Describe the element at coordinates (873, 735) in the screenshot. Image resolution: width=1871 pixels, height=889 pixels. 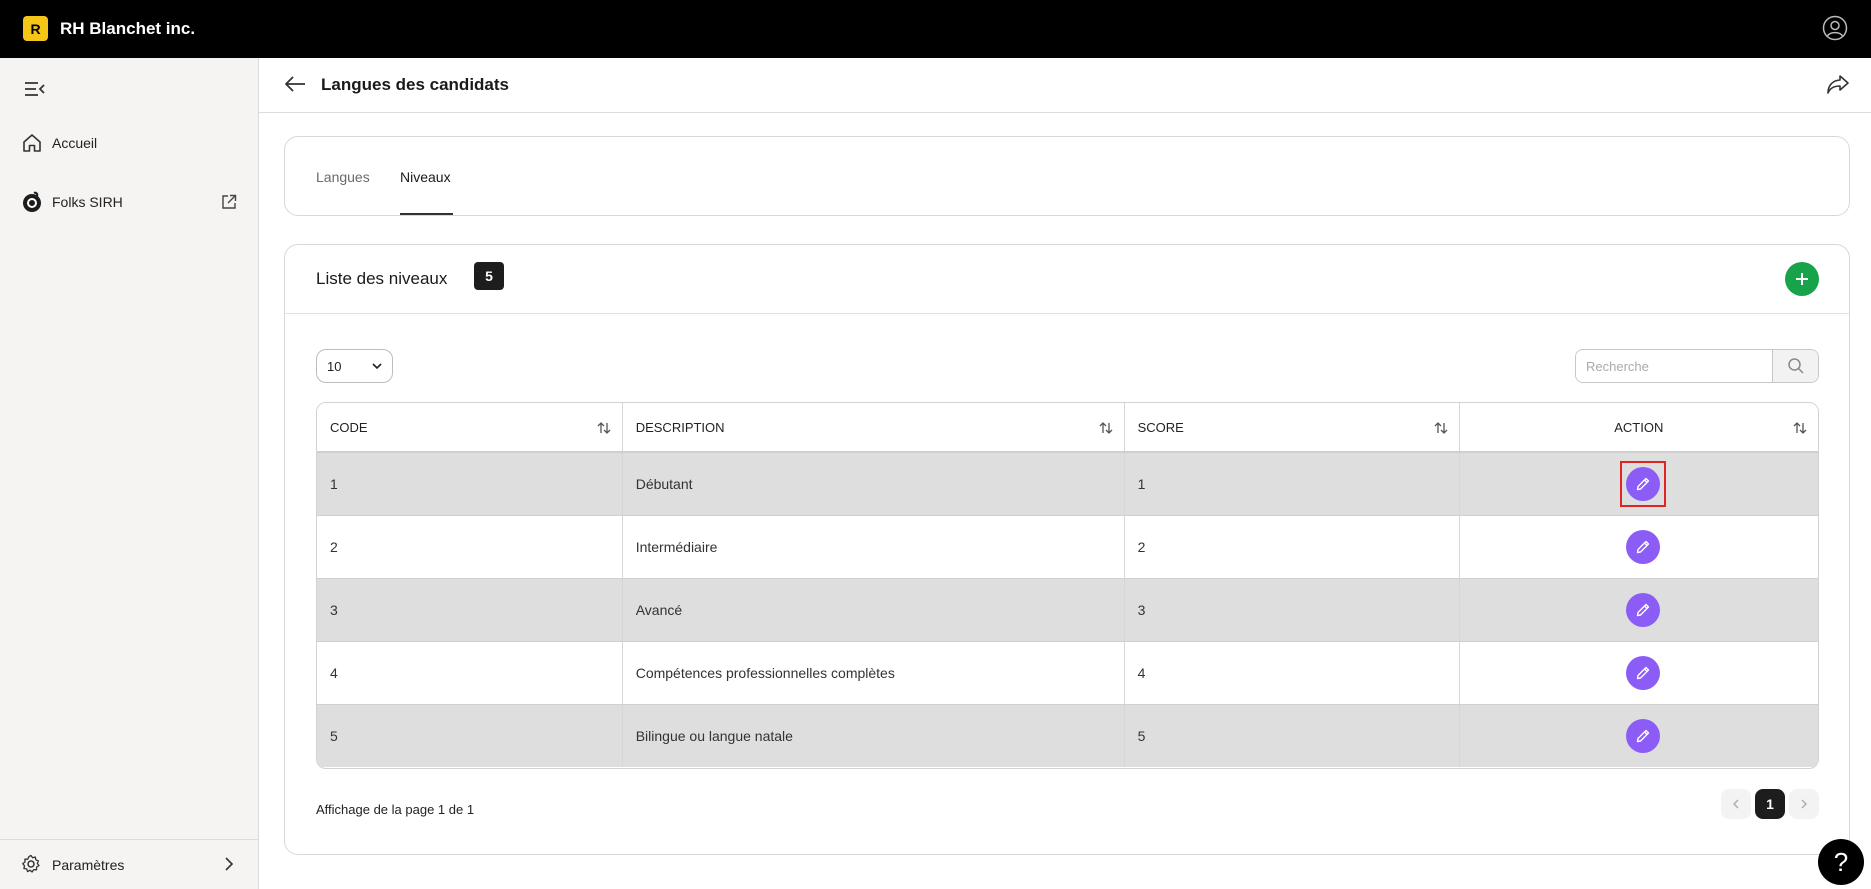
I see `cell-description: Bilingue ou langue natale` at that location.